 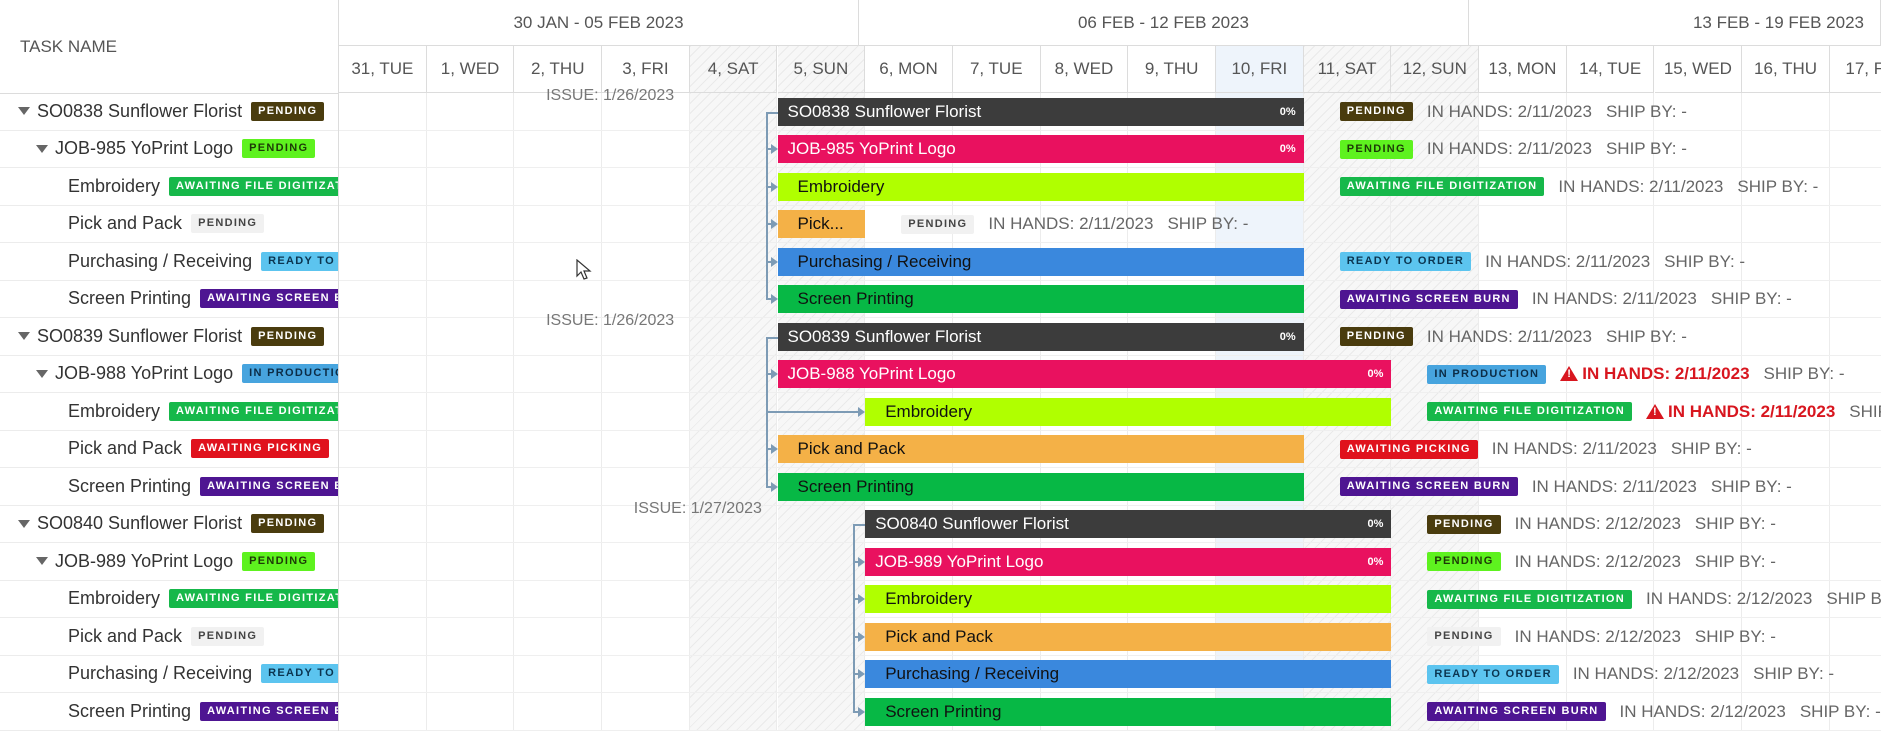 I want to click on mouse-cursor-icon, so click(x=584, y=269).